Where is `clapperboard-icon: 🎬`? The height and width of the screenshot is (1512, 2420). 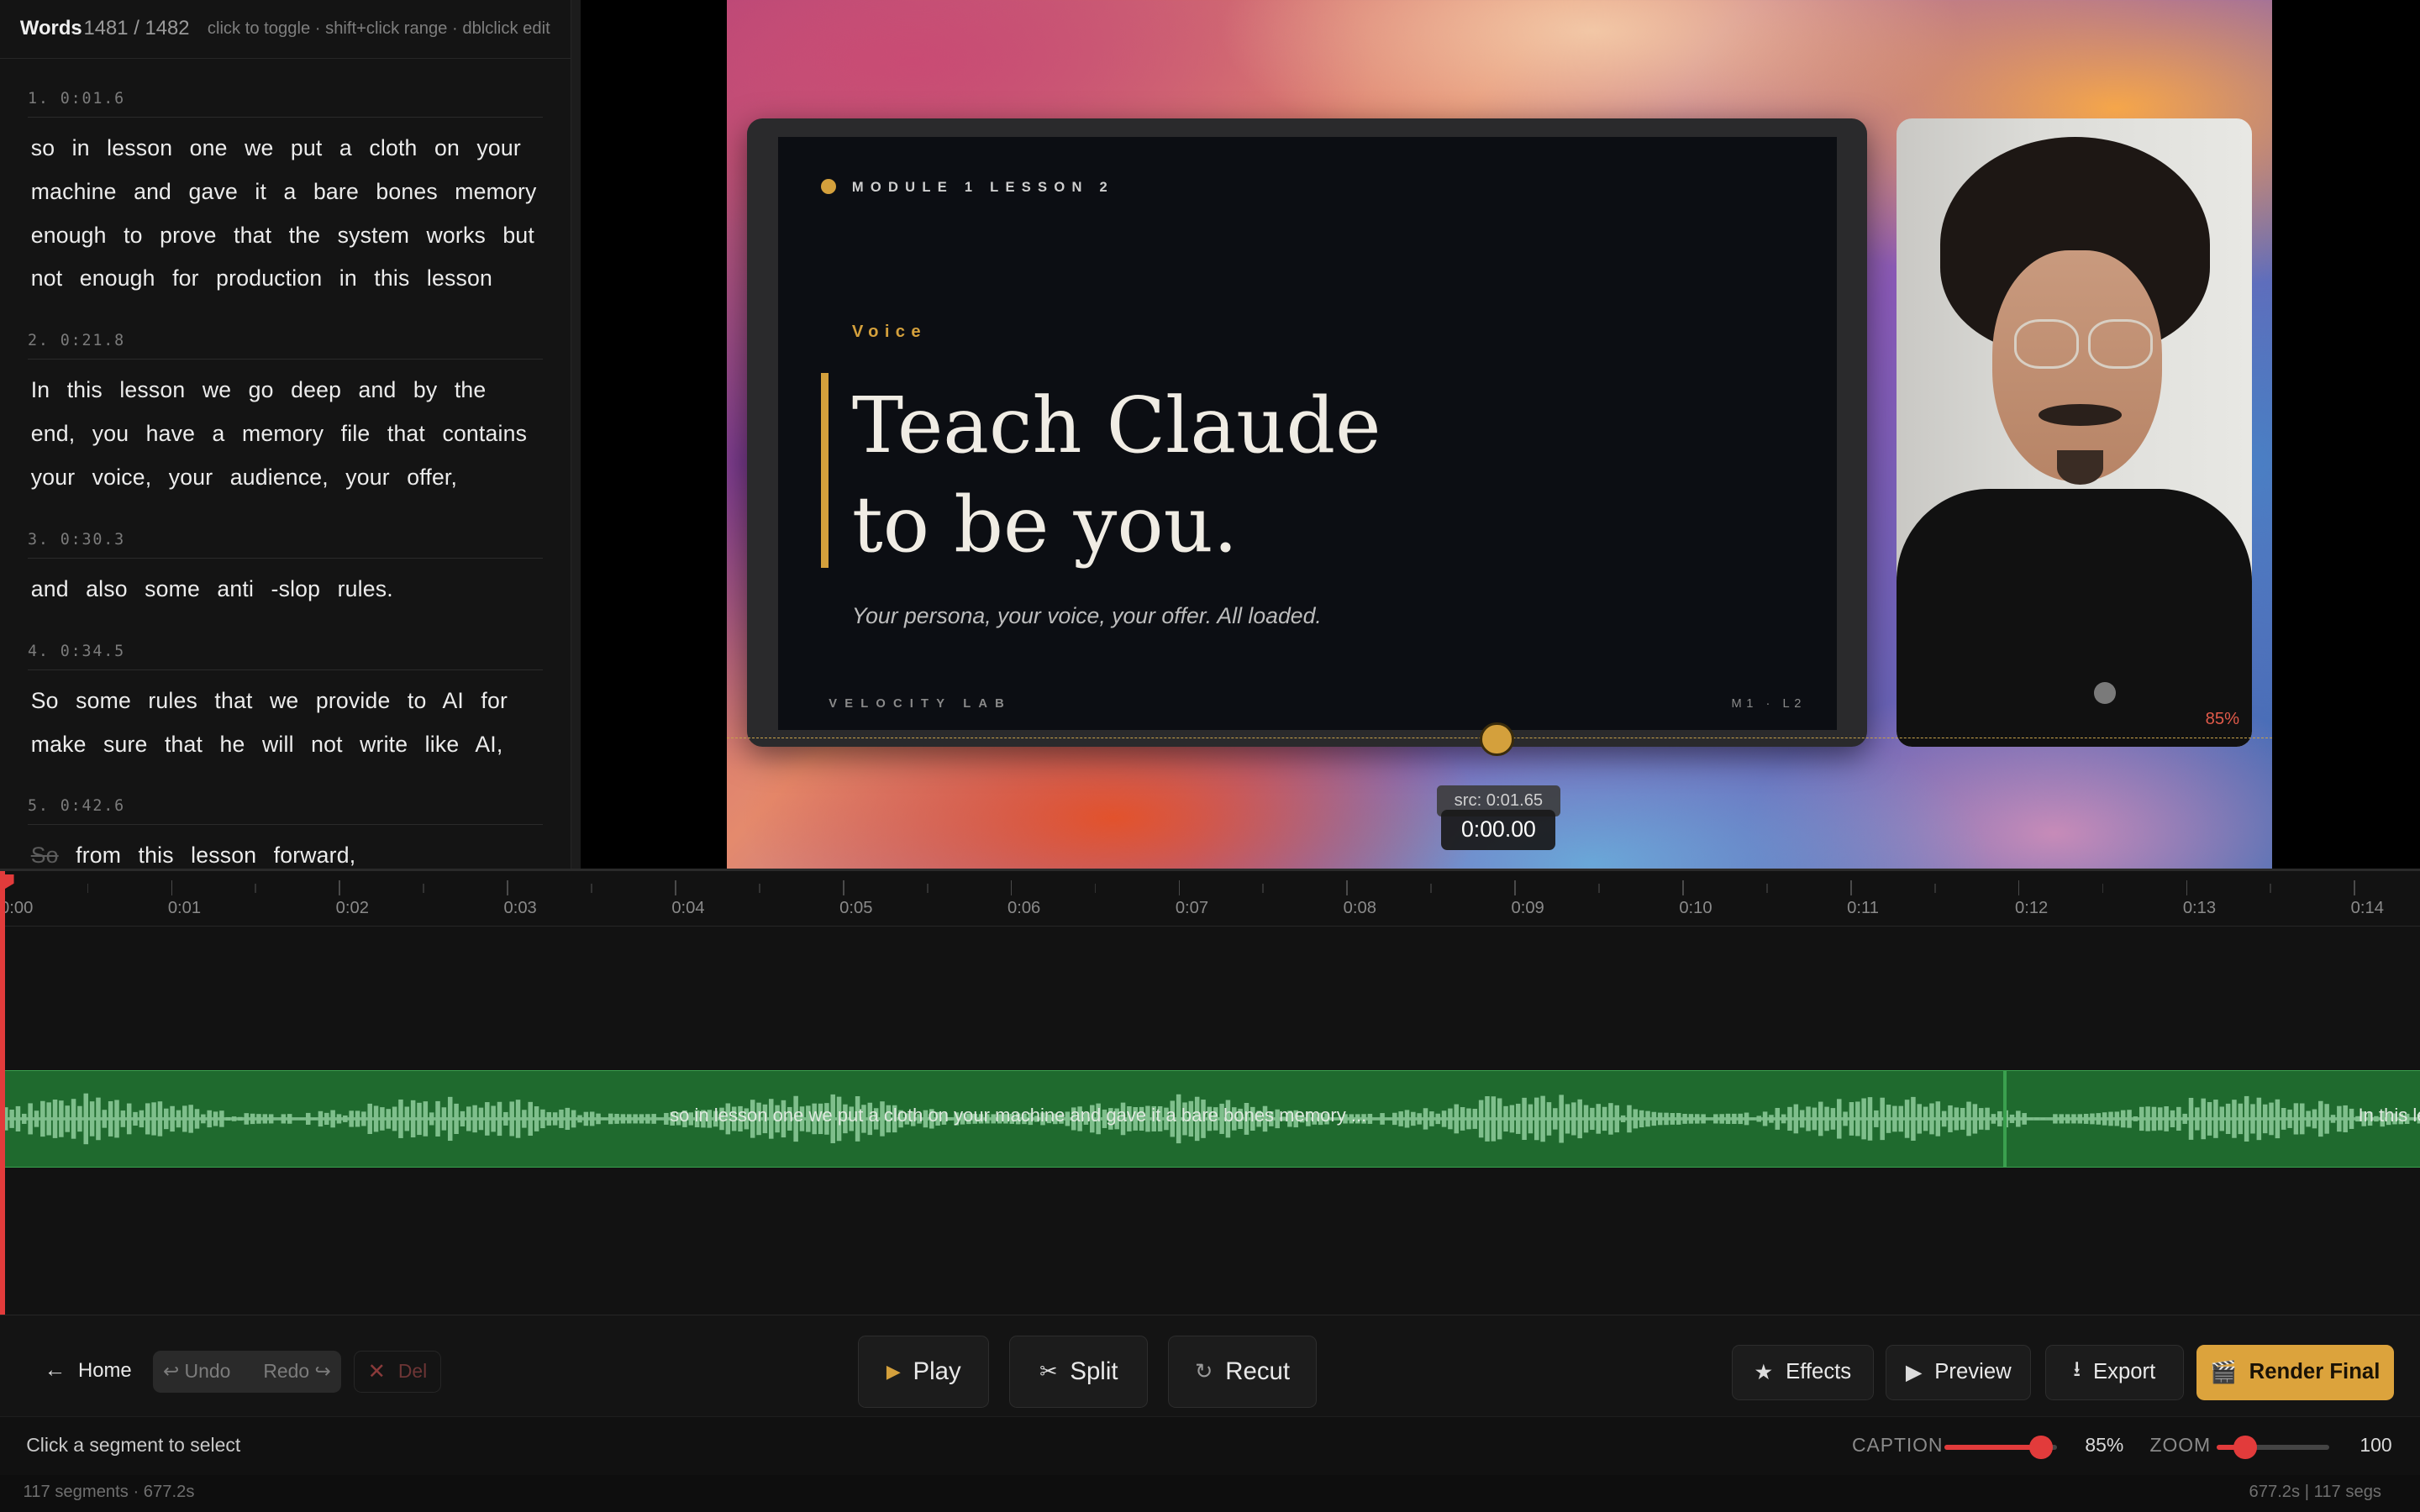
clapperboard-icon: 🎬 is located at coordinates (2223, 1372).